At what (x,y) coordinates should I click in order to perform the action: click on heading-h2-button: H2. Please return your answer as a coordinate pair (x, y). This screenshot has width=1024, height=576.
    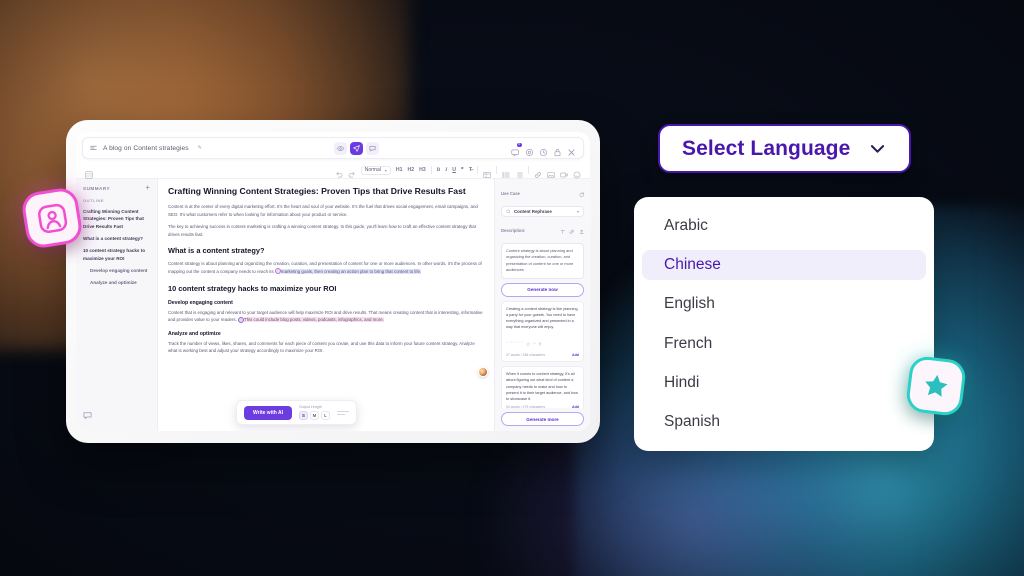
    Looking at the image, I should click on (411, 170).